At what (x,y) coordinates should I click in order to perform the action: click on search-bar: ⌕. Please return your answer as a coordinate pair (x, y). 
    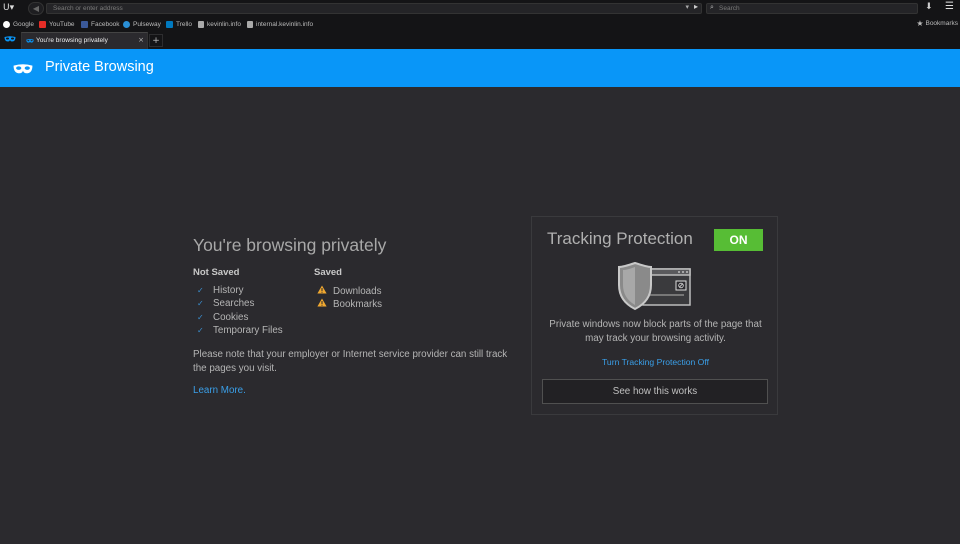
    Looking at the image, I should click on (812, 8).